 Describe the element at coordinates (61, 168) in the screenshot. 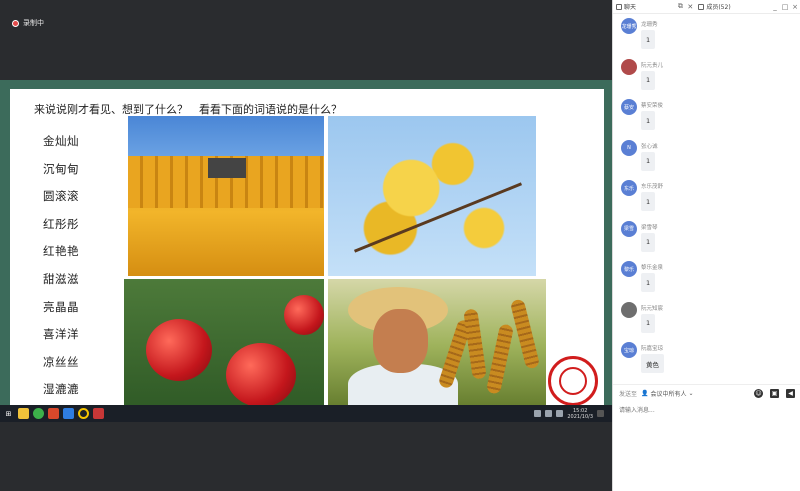

I see `word-item: 沉甸甸` at that location.